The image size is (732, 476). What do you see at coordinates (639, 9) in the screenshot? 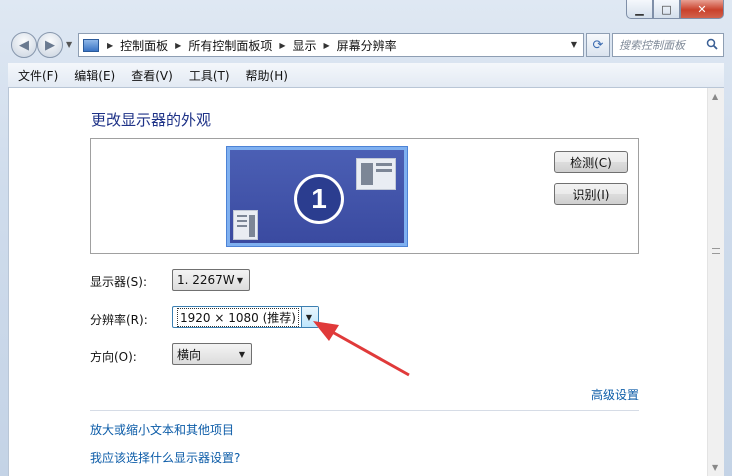
I see `minimize-button: ▁` at bounding box center [639, 9].